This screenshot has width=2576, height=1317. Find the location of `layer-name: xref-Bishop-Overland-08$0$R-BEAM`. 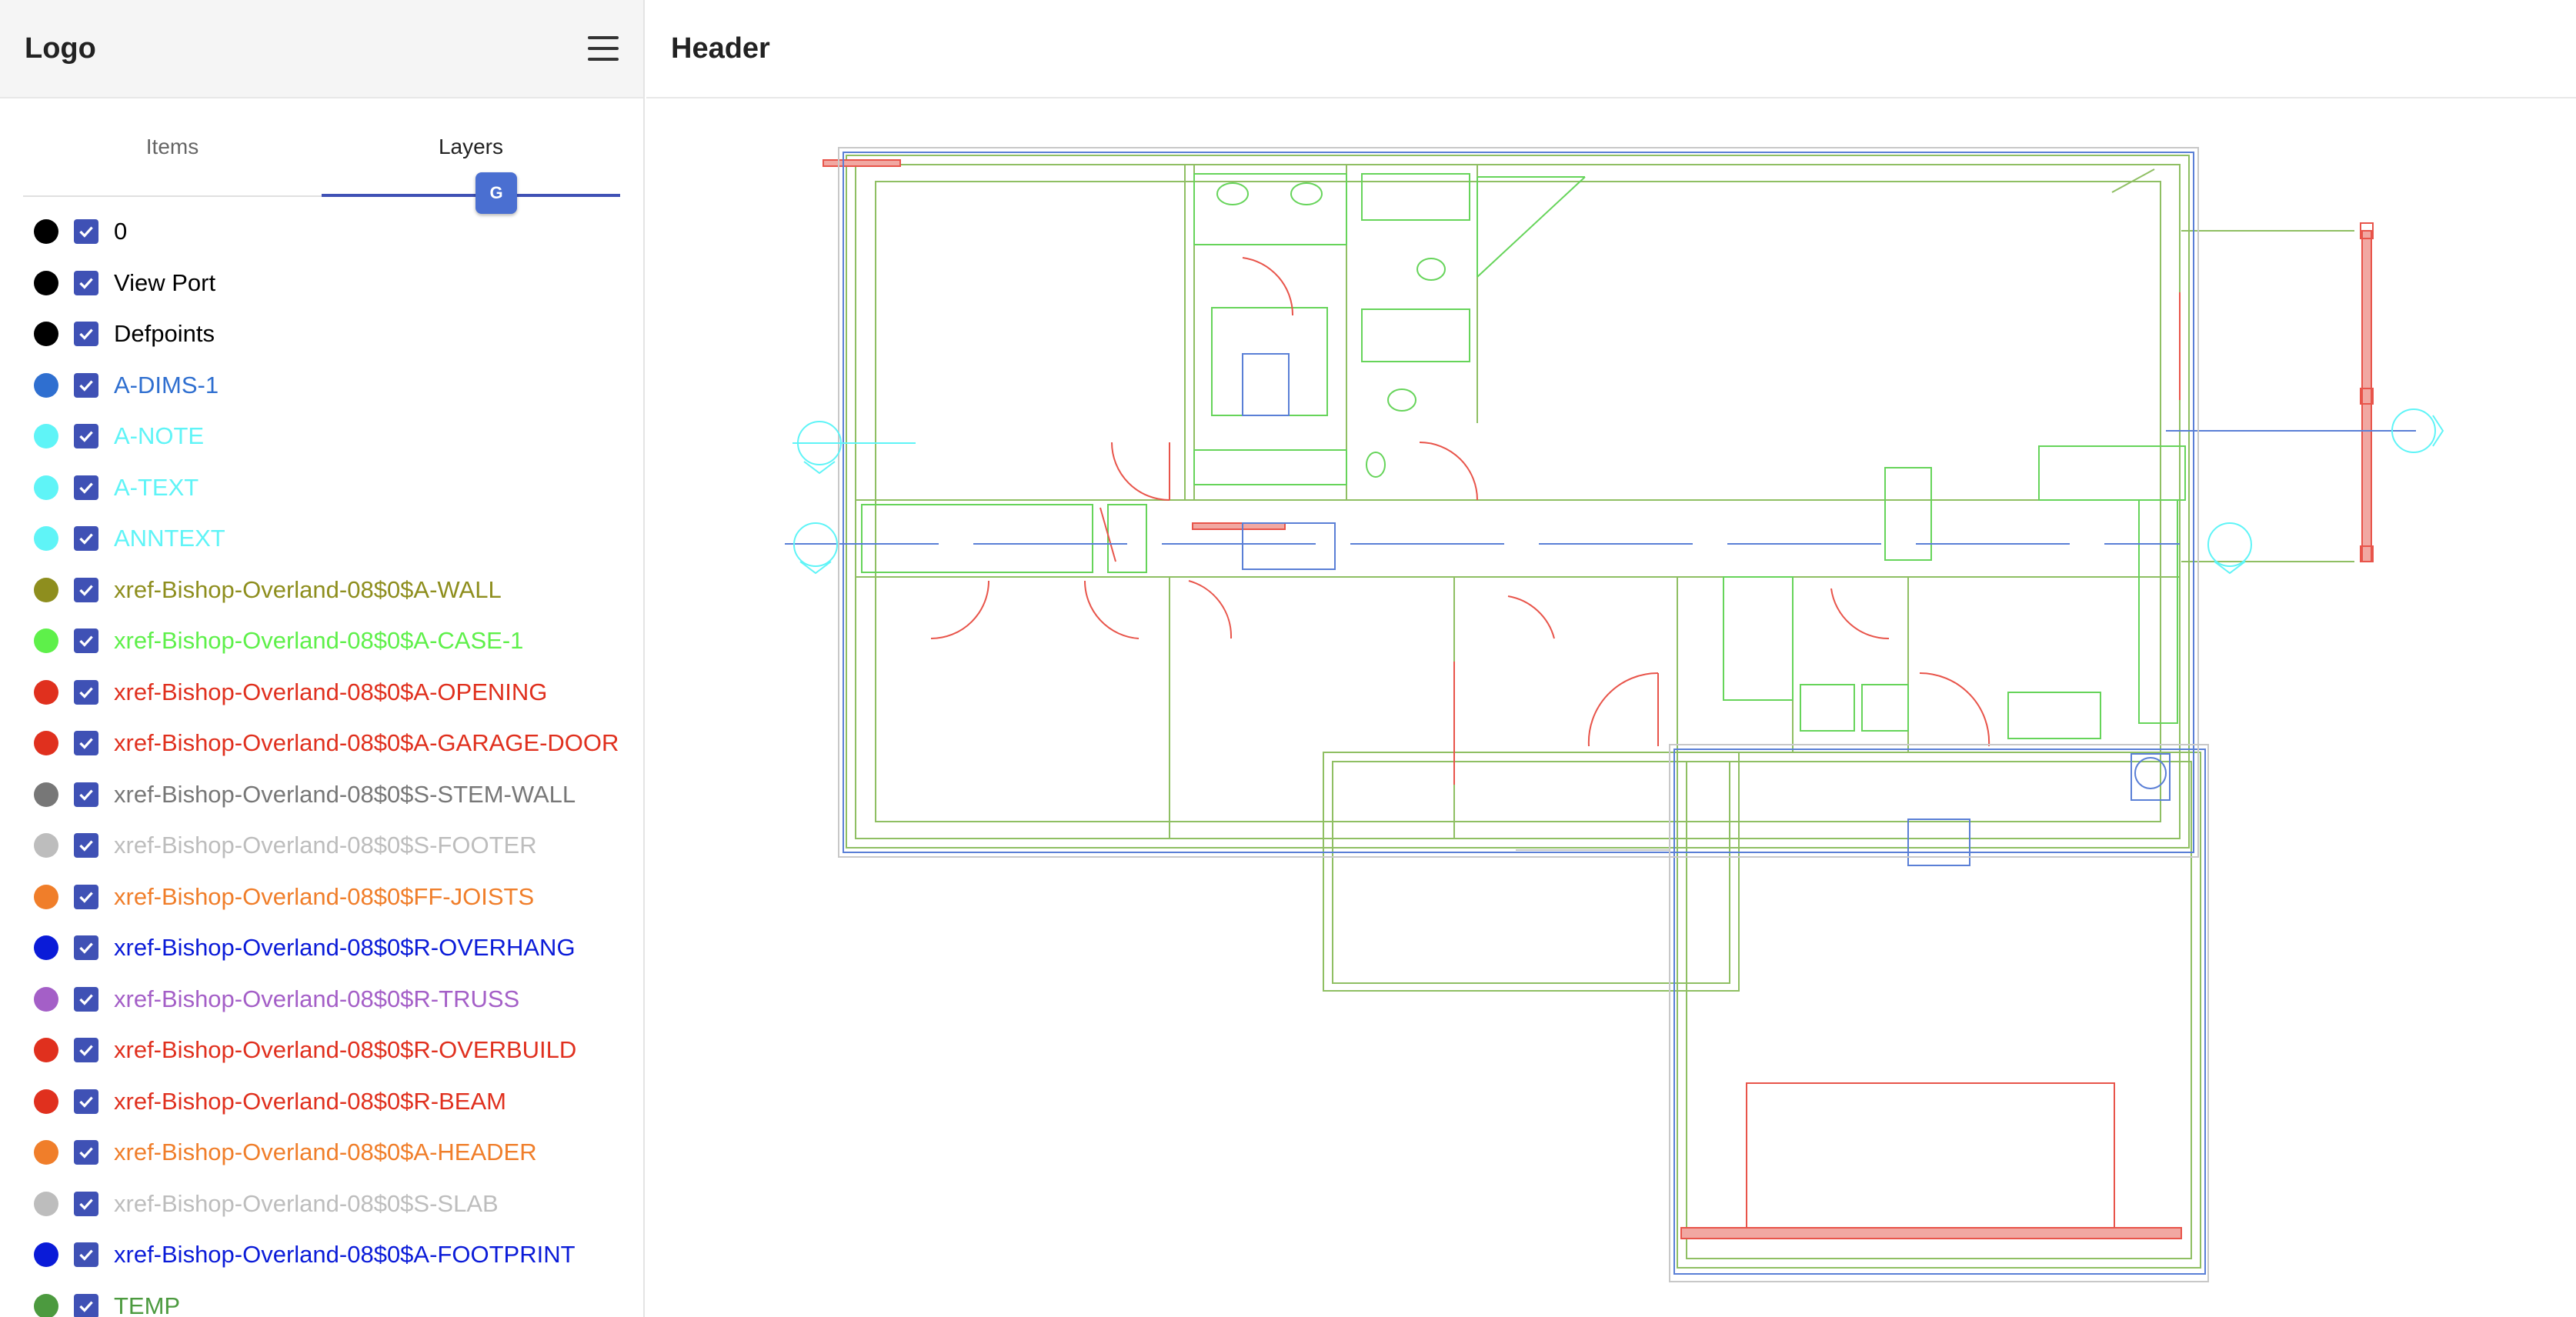

layer-name: xref-Bishop-Overland-08$0$R-BEAM is located at coordinates (310, 1101).